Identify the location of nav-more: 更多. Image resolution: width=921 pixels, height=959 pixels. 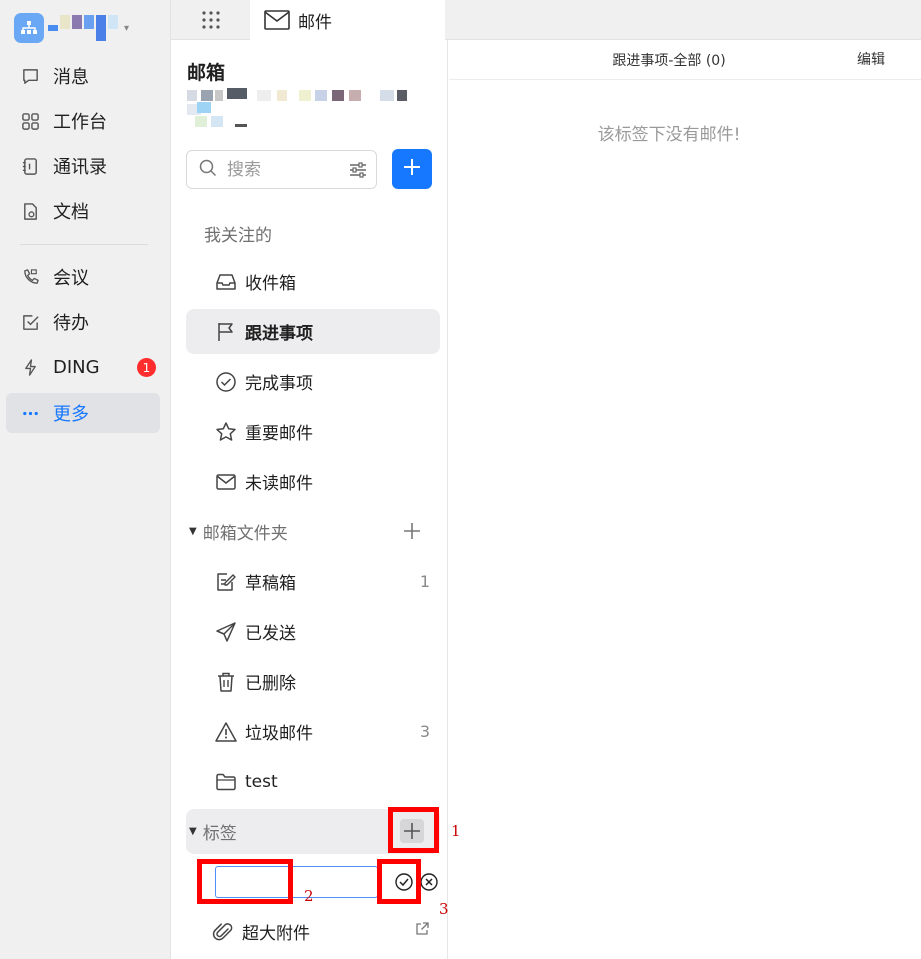
(83, 413).